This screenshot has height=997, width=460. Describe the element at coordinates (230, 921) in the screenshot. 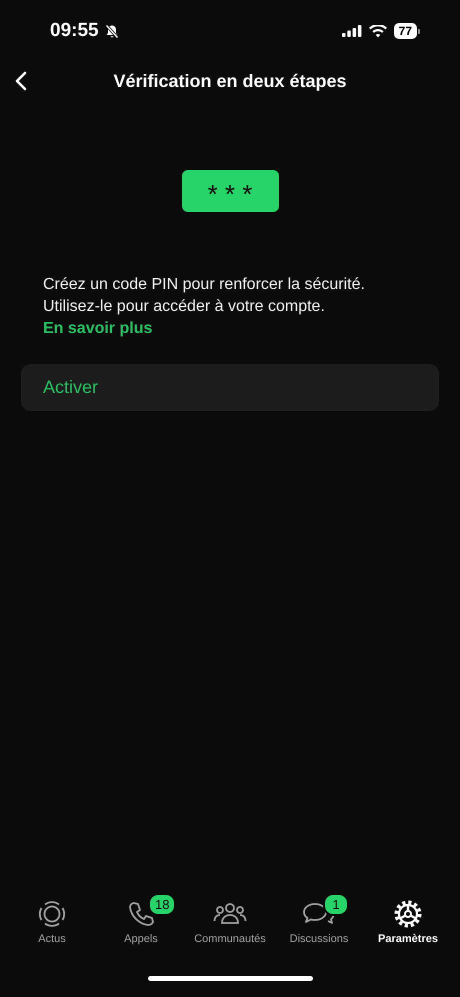

I see `tab-item: Communautés` at that location.